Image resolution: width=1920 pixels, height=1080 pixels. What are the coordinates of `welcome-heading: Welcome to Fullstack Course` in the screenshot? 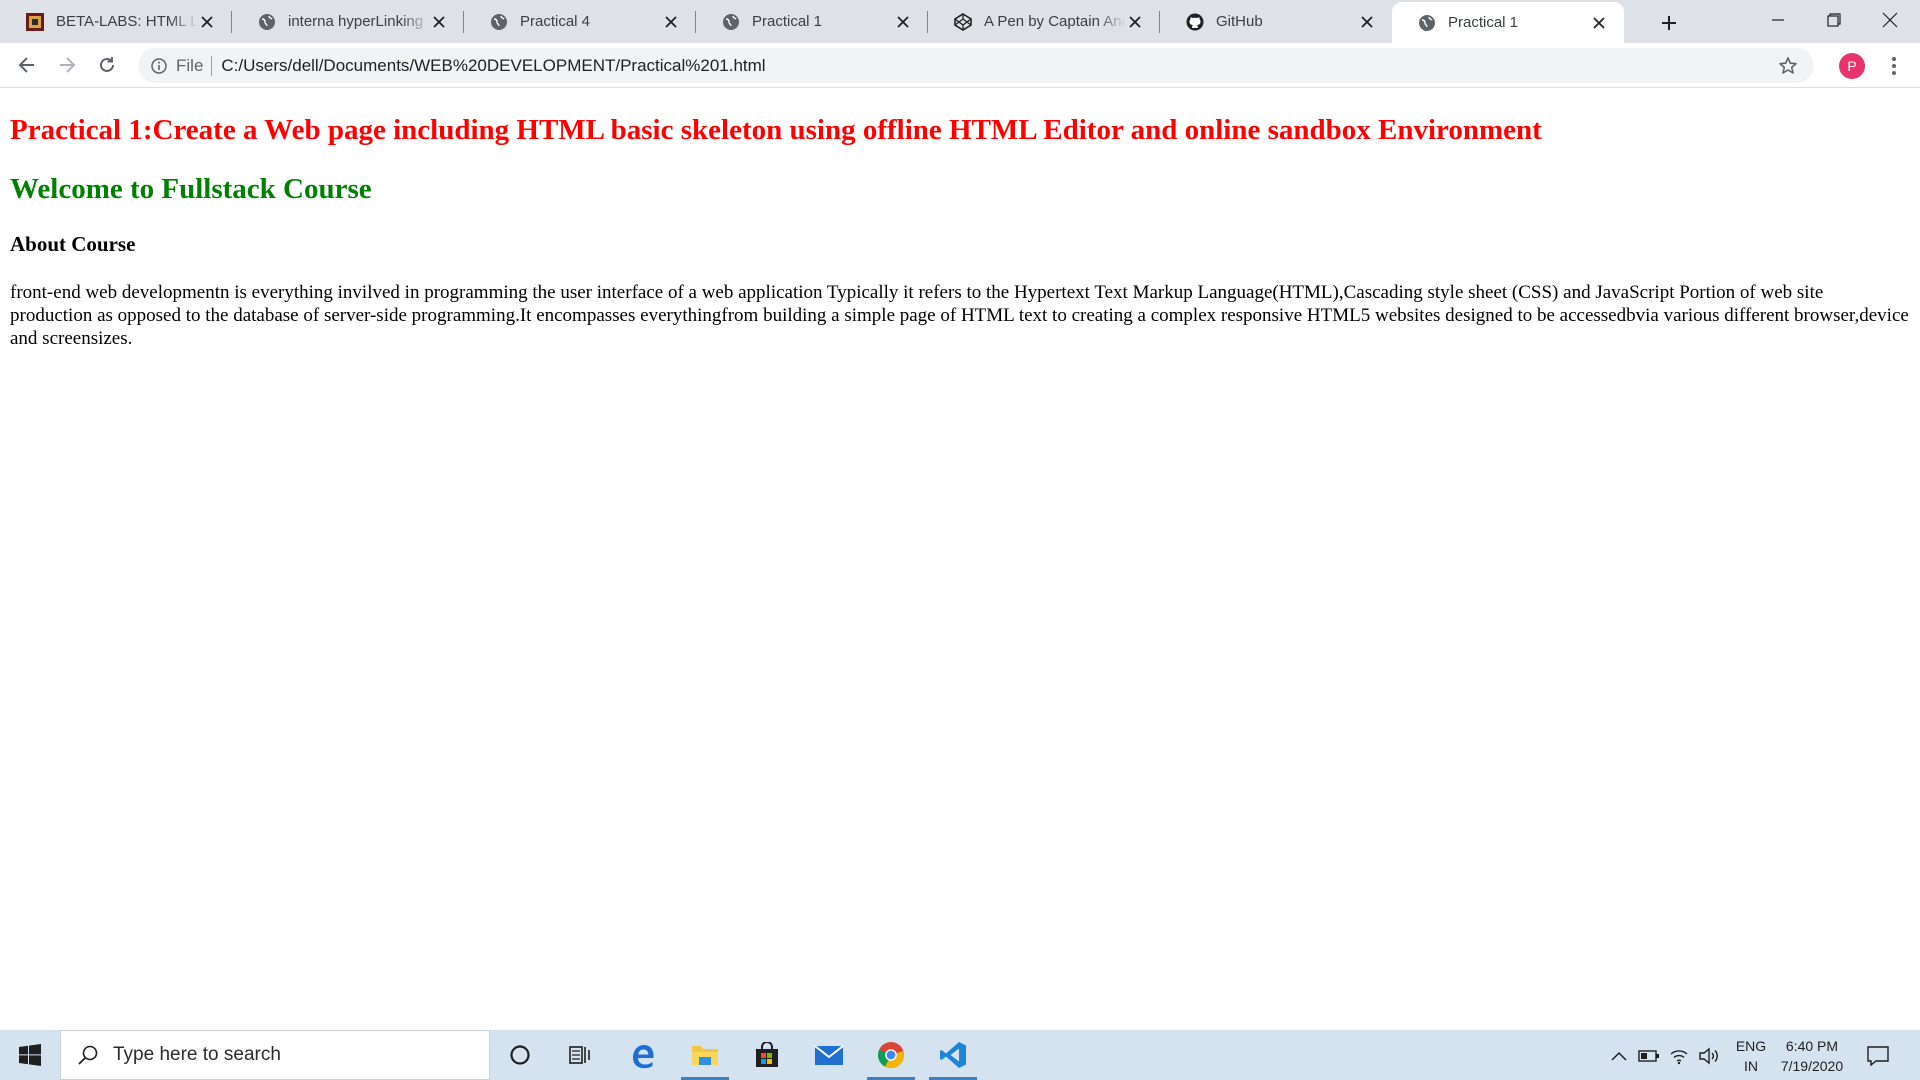 It's located at (191, 189).